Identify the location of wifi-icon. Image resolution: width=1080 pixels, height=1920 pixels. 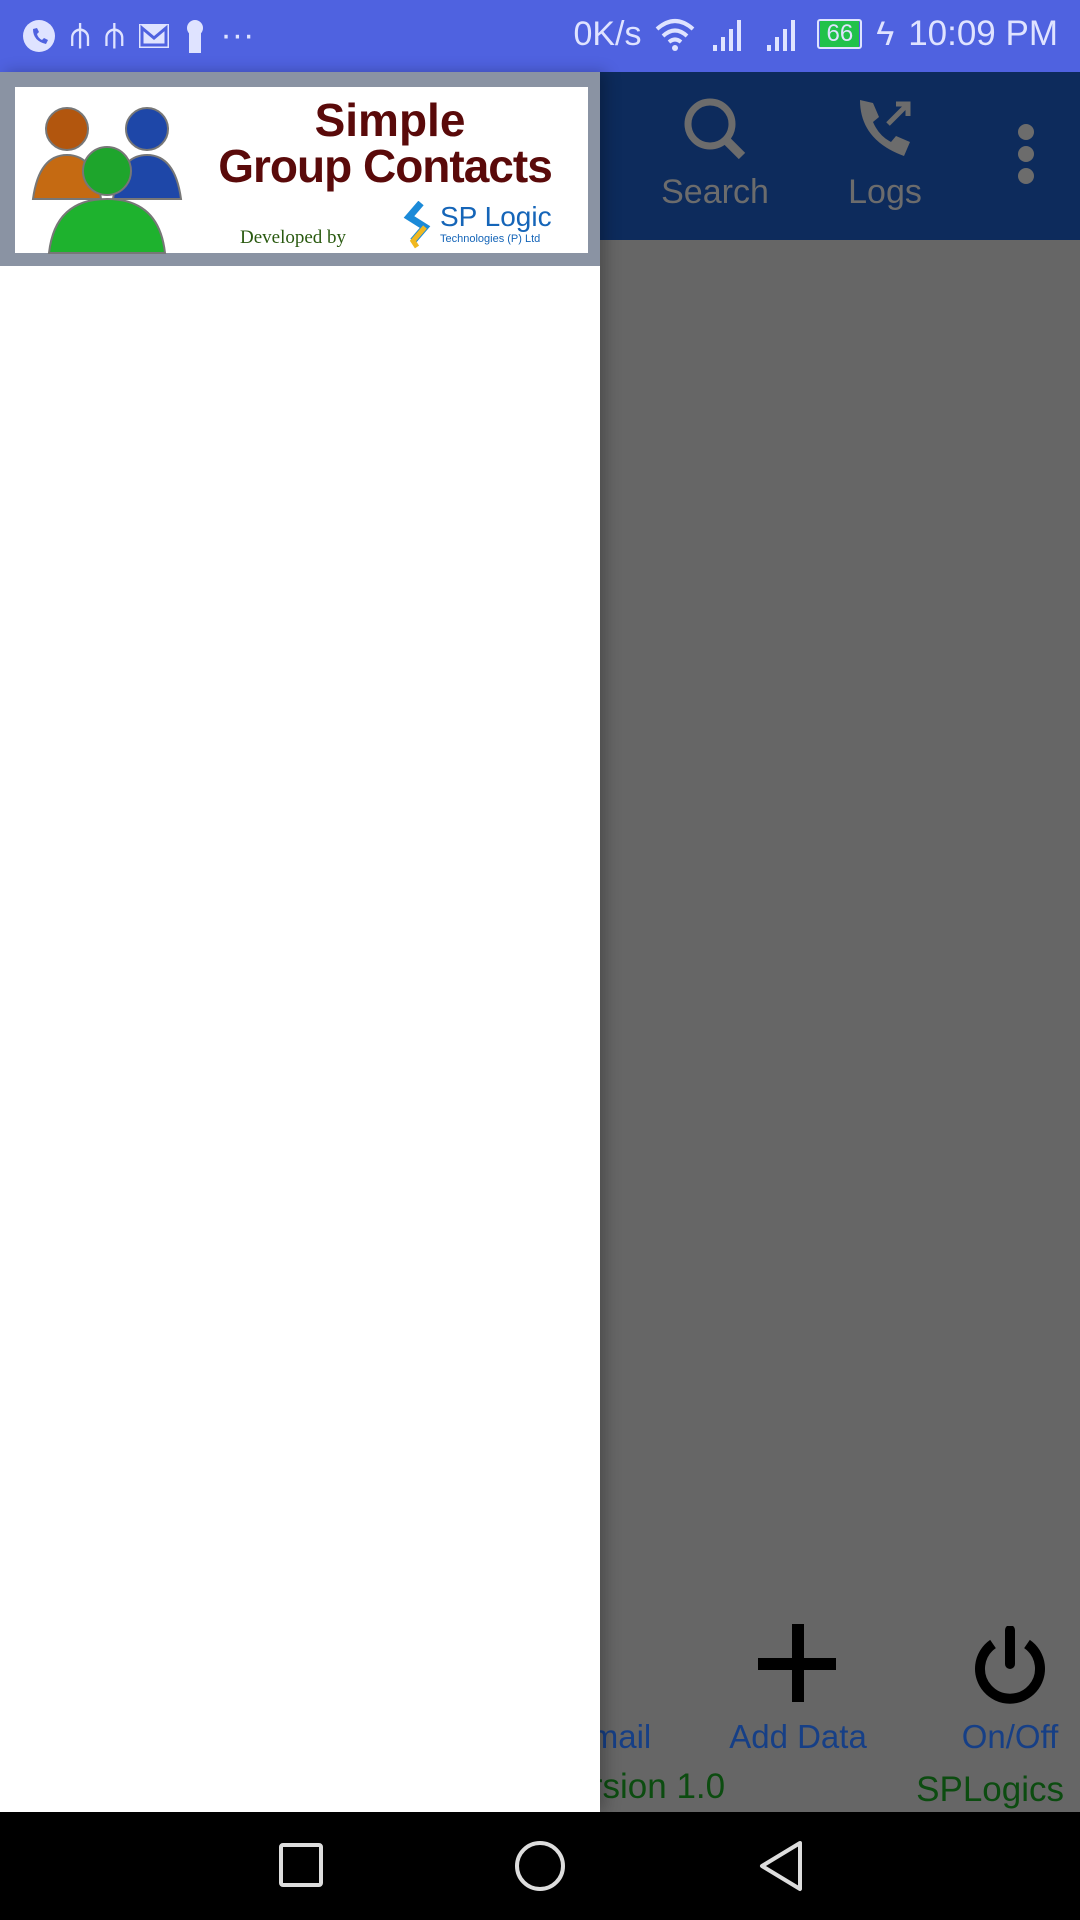
(675, 35).